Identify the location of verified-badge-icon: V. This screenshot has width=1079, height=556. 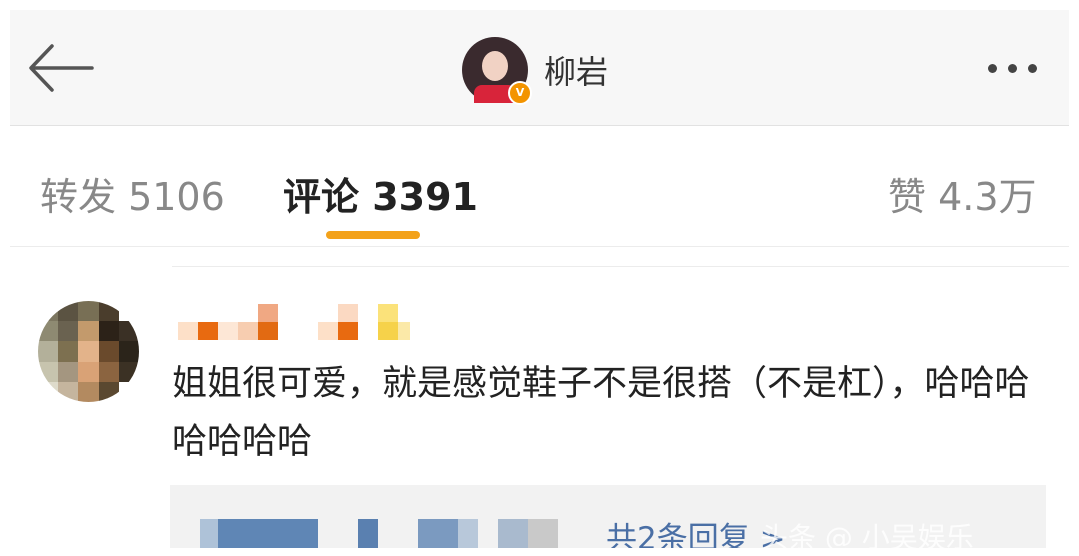
(520, 93).